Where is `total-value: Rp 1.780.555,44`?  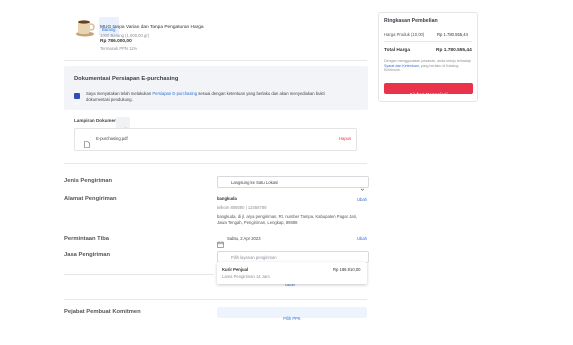
total-value: Rp 1.780.555,44 is located at coordinates (454, 50).